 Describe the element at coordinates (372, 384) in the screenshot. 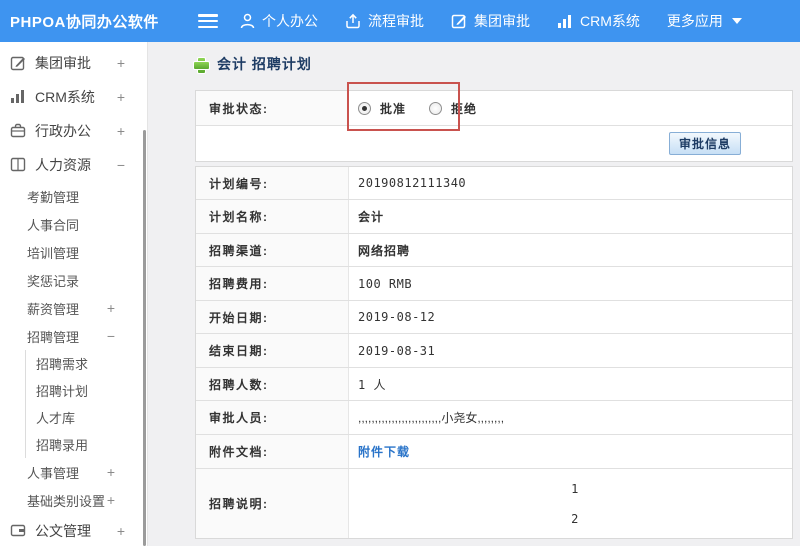

I see `field-value-headcount: 1 人` at that location.